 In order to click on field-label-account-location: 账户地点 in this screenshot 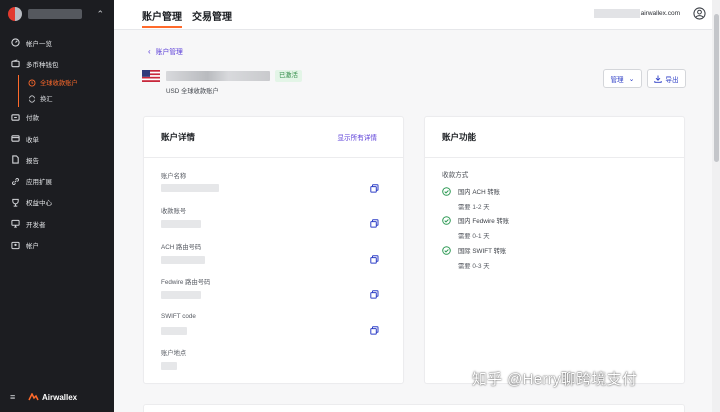, I will do `click(174, 353)`.